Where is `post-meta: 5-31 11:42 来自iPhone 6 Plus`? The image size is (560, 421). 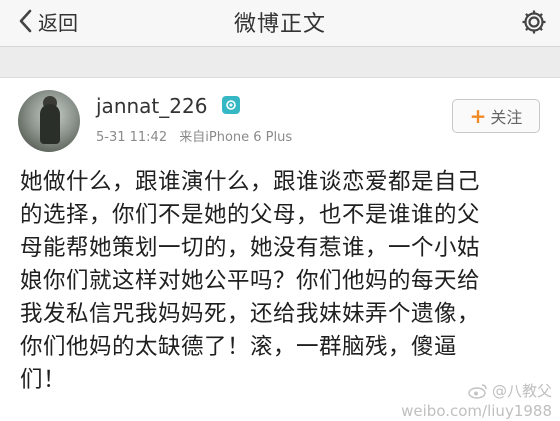 post-meta: 5-31 11:42 来自iPhone 6 Plus is located at coordinates (194, 135).